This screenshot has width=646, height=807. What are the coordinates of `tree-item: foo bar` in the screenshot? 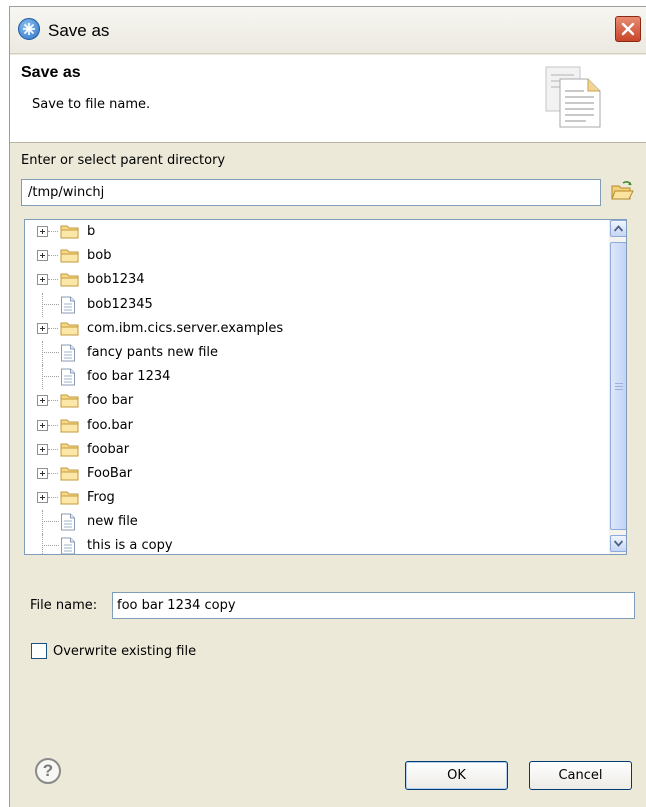 It's located at (318, 401).